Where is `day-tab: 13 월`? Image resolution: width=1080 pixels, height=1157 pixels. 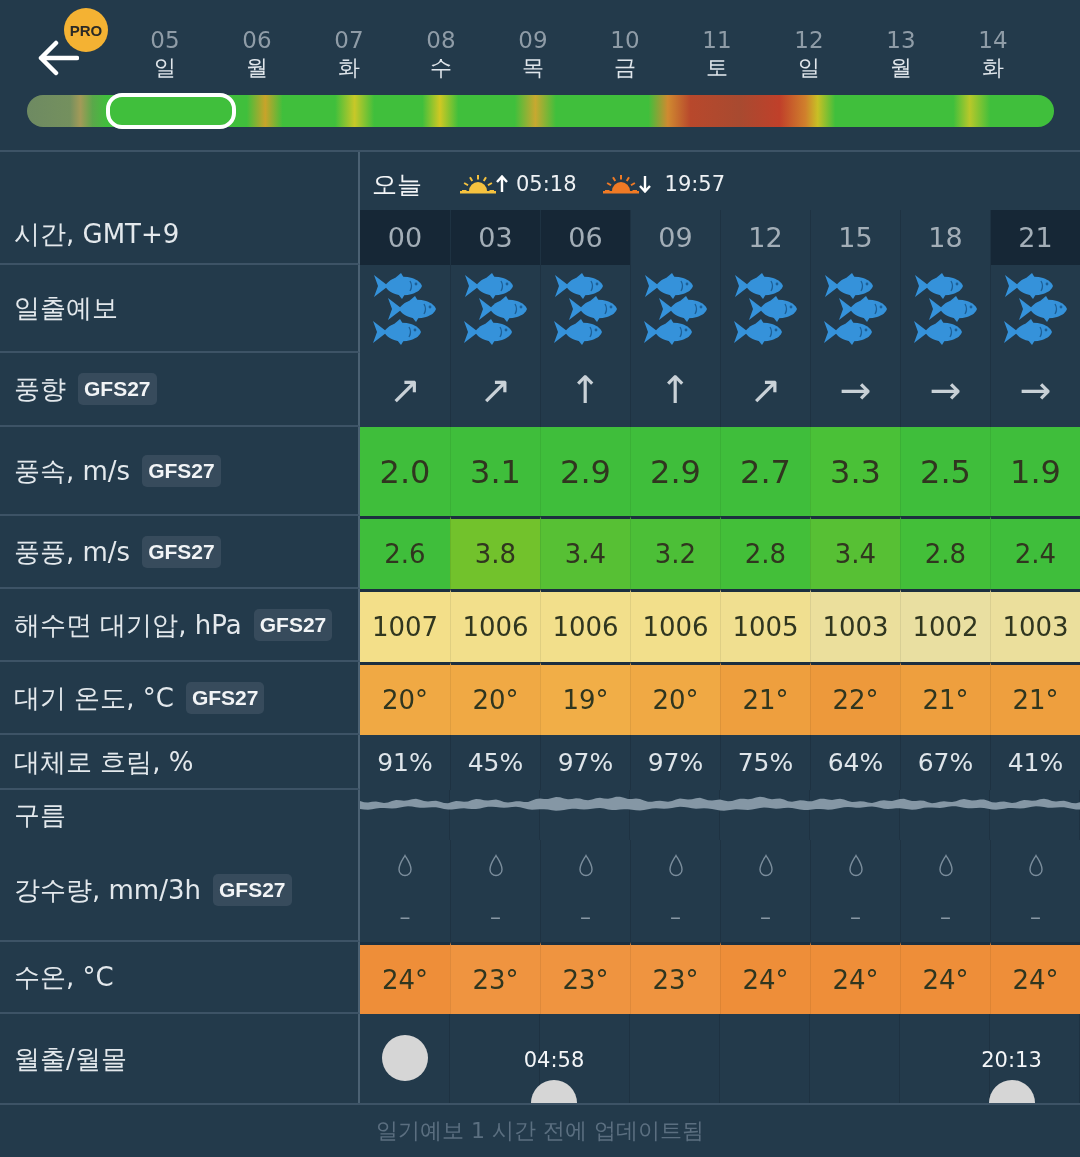 day-tab: 13 월 is located at coordinates (901, 54).